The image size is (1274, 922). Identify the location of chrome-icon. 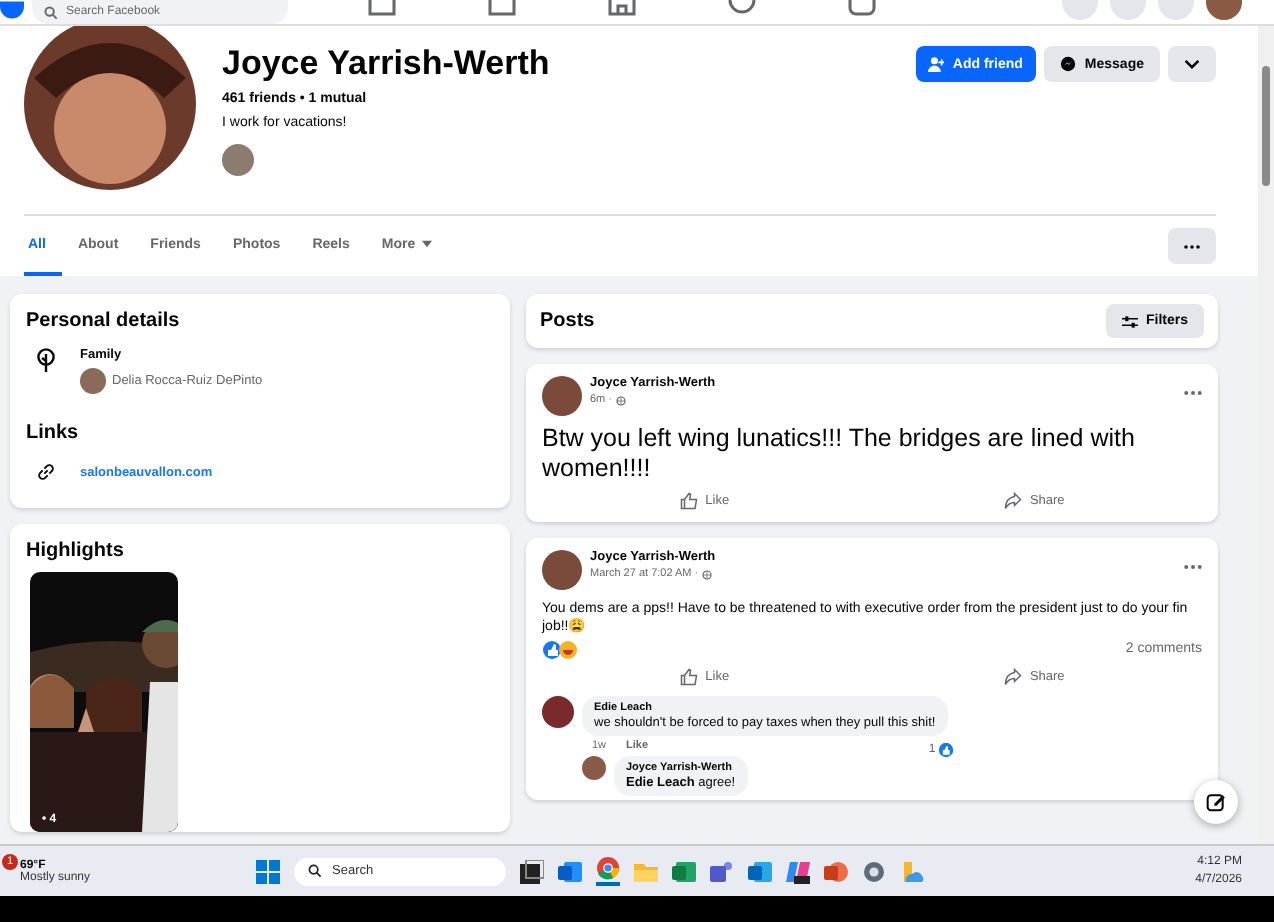
(608, 871).